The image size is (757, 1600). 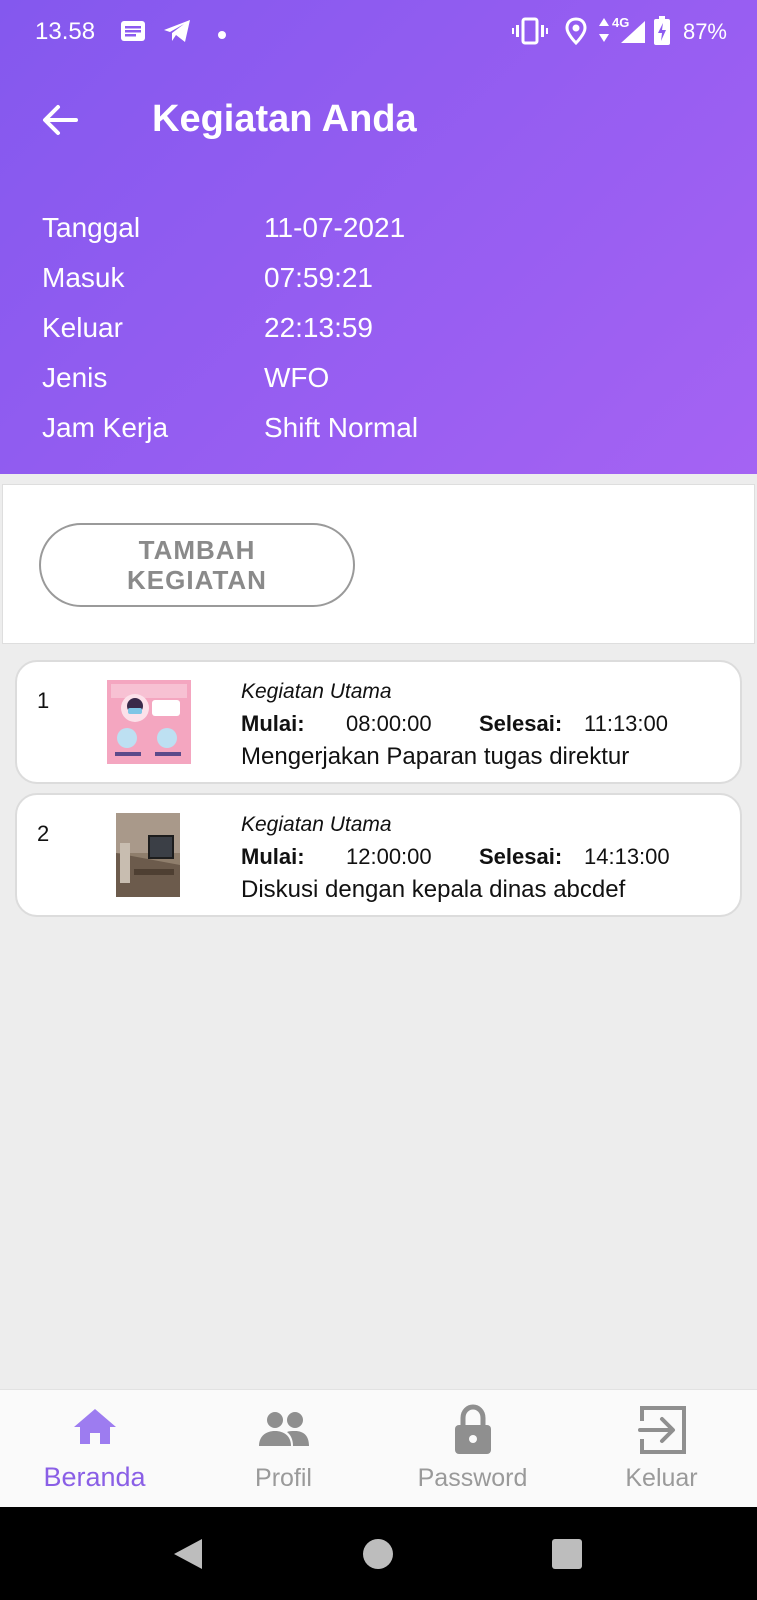 I want to click on location-icon, so click(x=576, y=33).